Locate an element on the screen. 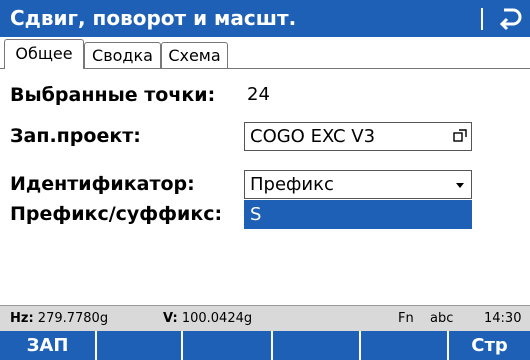 Image resolution: width=530 pixels, height=360 pixels. tab-summary-label: Сводка is located at coordinates (122, 55).